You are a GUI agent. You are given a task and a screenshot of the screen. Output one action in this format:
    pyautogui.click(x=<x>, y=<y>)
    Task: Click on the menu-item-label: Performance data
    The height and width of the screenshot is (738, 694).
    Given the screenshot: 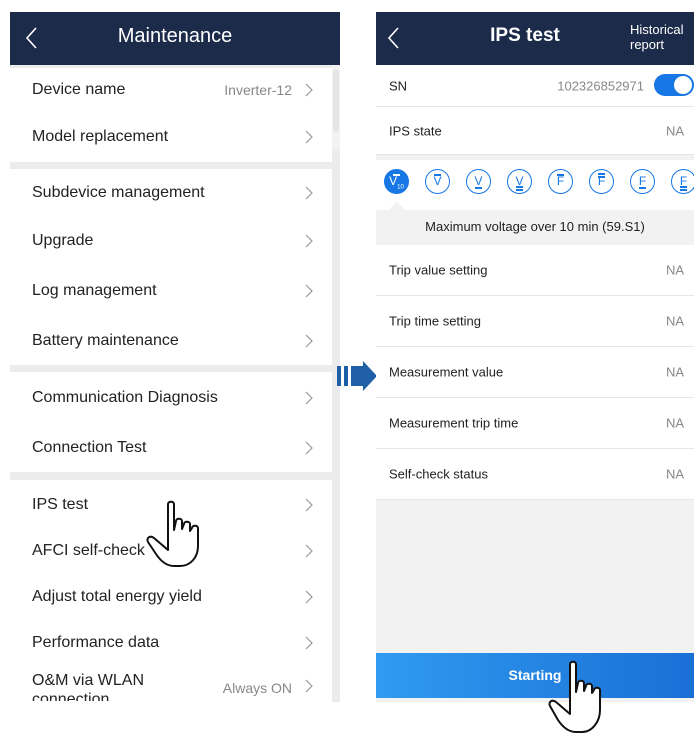 What is the action you would take?
    pyautogui.click(x=96, y=642)
    